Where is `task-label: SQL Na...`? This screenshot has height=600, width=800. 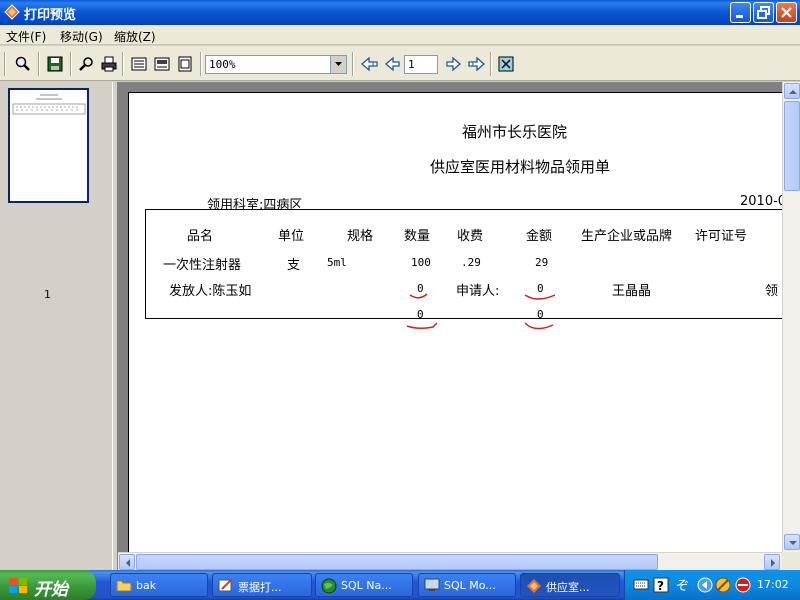
task-label: SQL Na... is located at coordinates (366, 585).